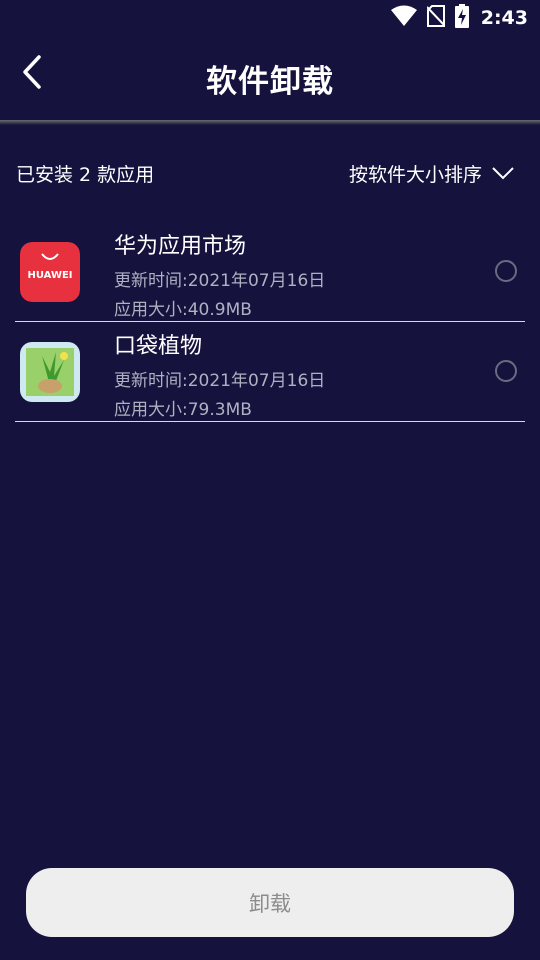 This screenshot has width=540, height=960. Describe the element at coordinates (270, 18) in the screenshot. I see `status-bar: 2:43` at that location.